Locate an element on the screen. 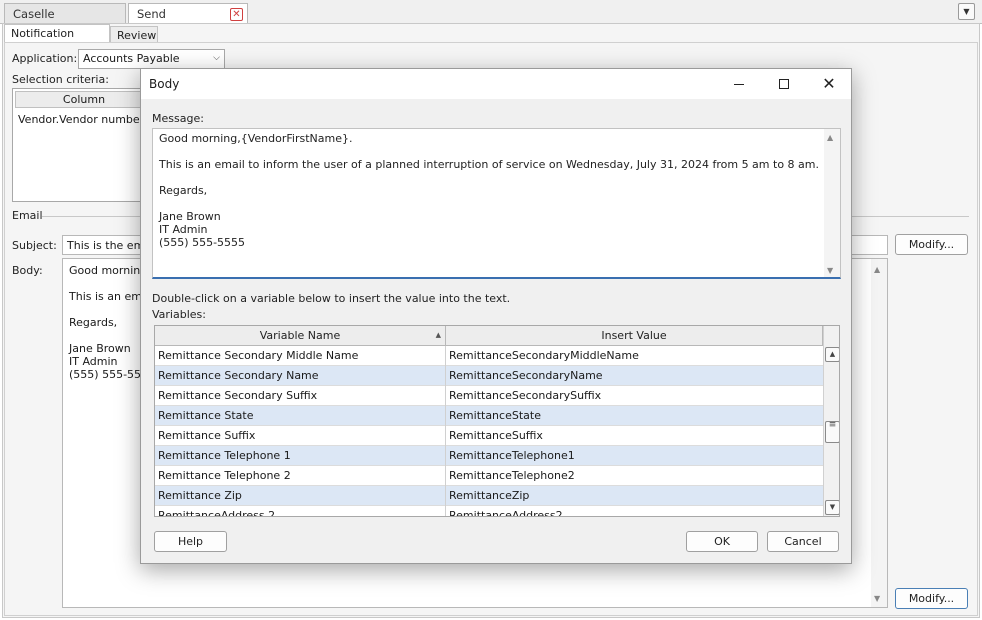 The width and height of the screenshot is (982, 620). variable-name-cell: Remittance Secondary Name is located at coordinates (300, 376).